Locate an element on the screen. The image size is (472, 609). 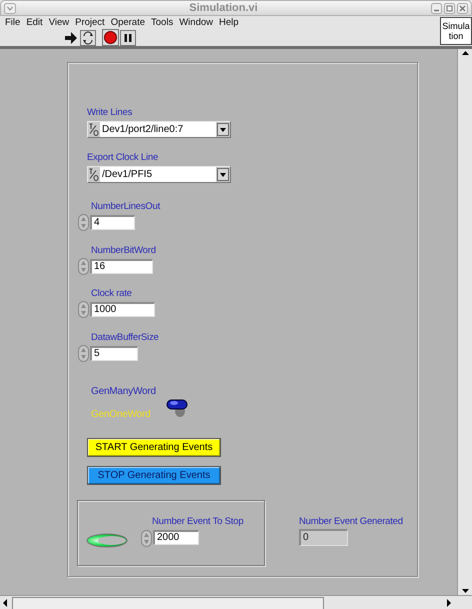
io-dropdown: Dev1/port2/line0:7 is located at coordinates (159, 129).